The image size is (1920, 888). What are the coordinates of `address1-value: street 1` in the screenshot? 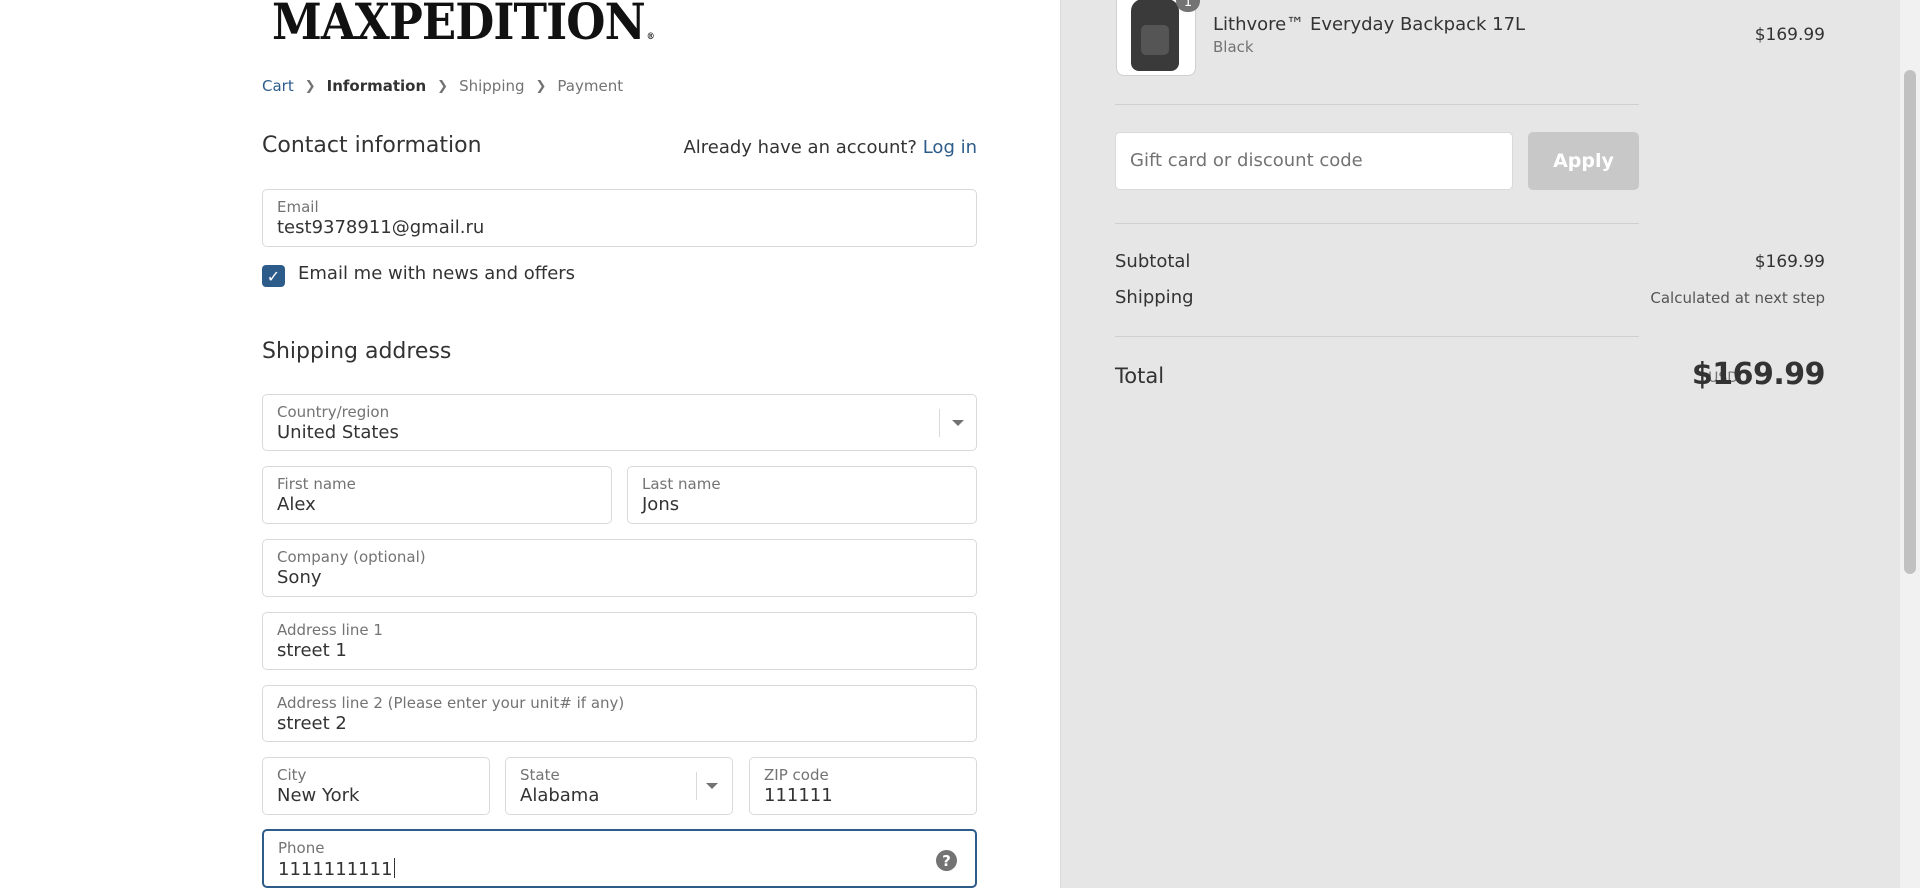 It's located at (312, 650).